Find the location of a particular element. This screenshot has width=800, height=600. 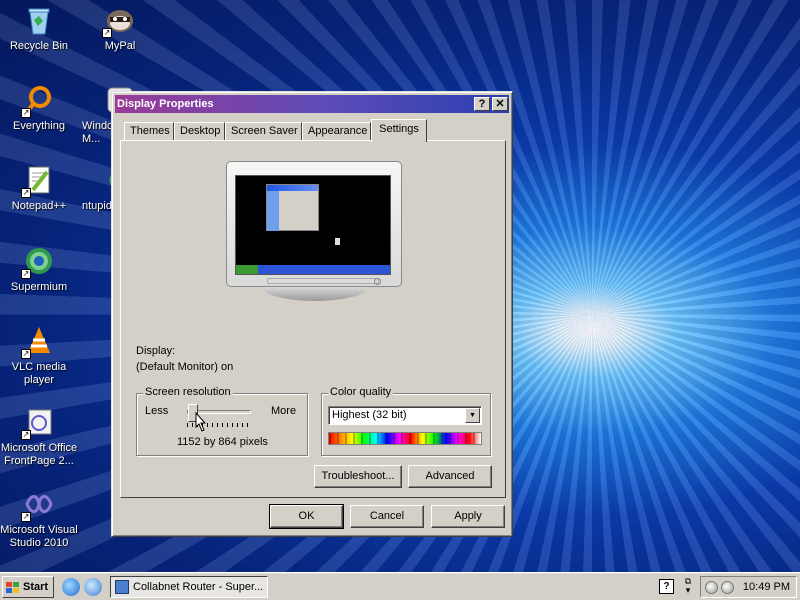

slider-more-label: More is located at coordinates (284, 411).